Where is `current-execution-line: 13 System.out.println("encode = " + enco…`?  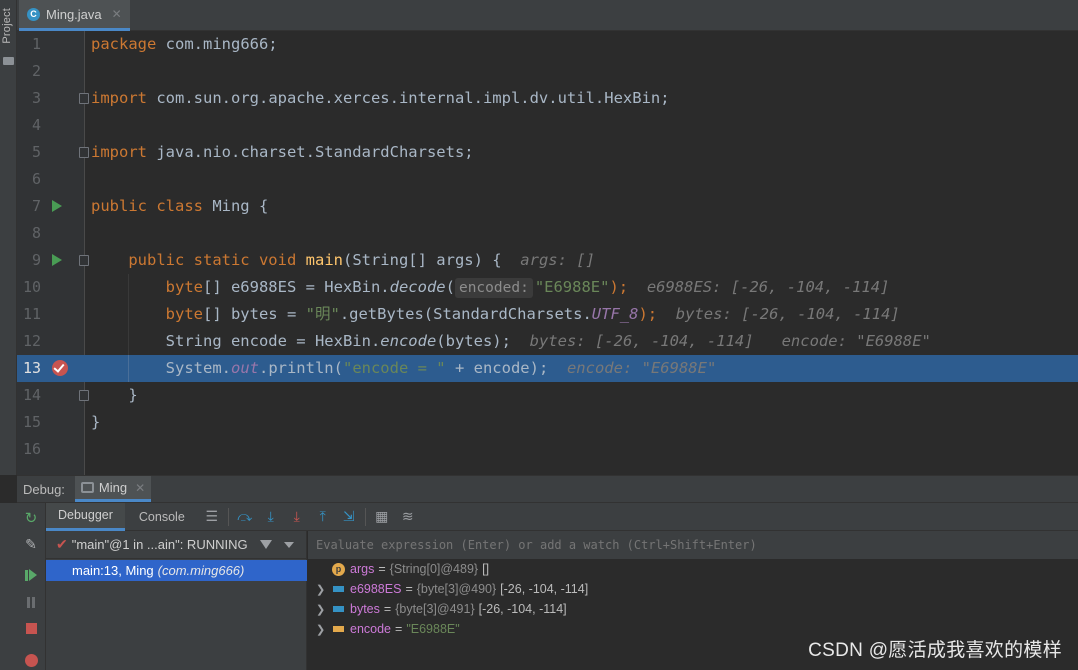 current-execution-line: 13 System.out.println("encode = " + enco… is located at coordinates (547, 368).